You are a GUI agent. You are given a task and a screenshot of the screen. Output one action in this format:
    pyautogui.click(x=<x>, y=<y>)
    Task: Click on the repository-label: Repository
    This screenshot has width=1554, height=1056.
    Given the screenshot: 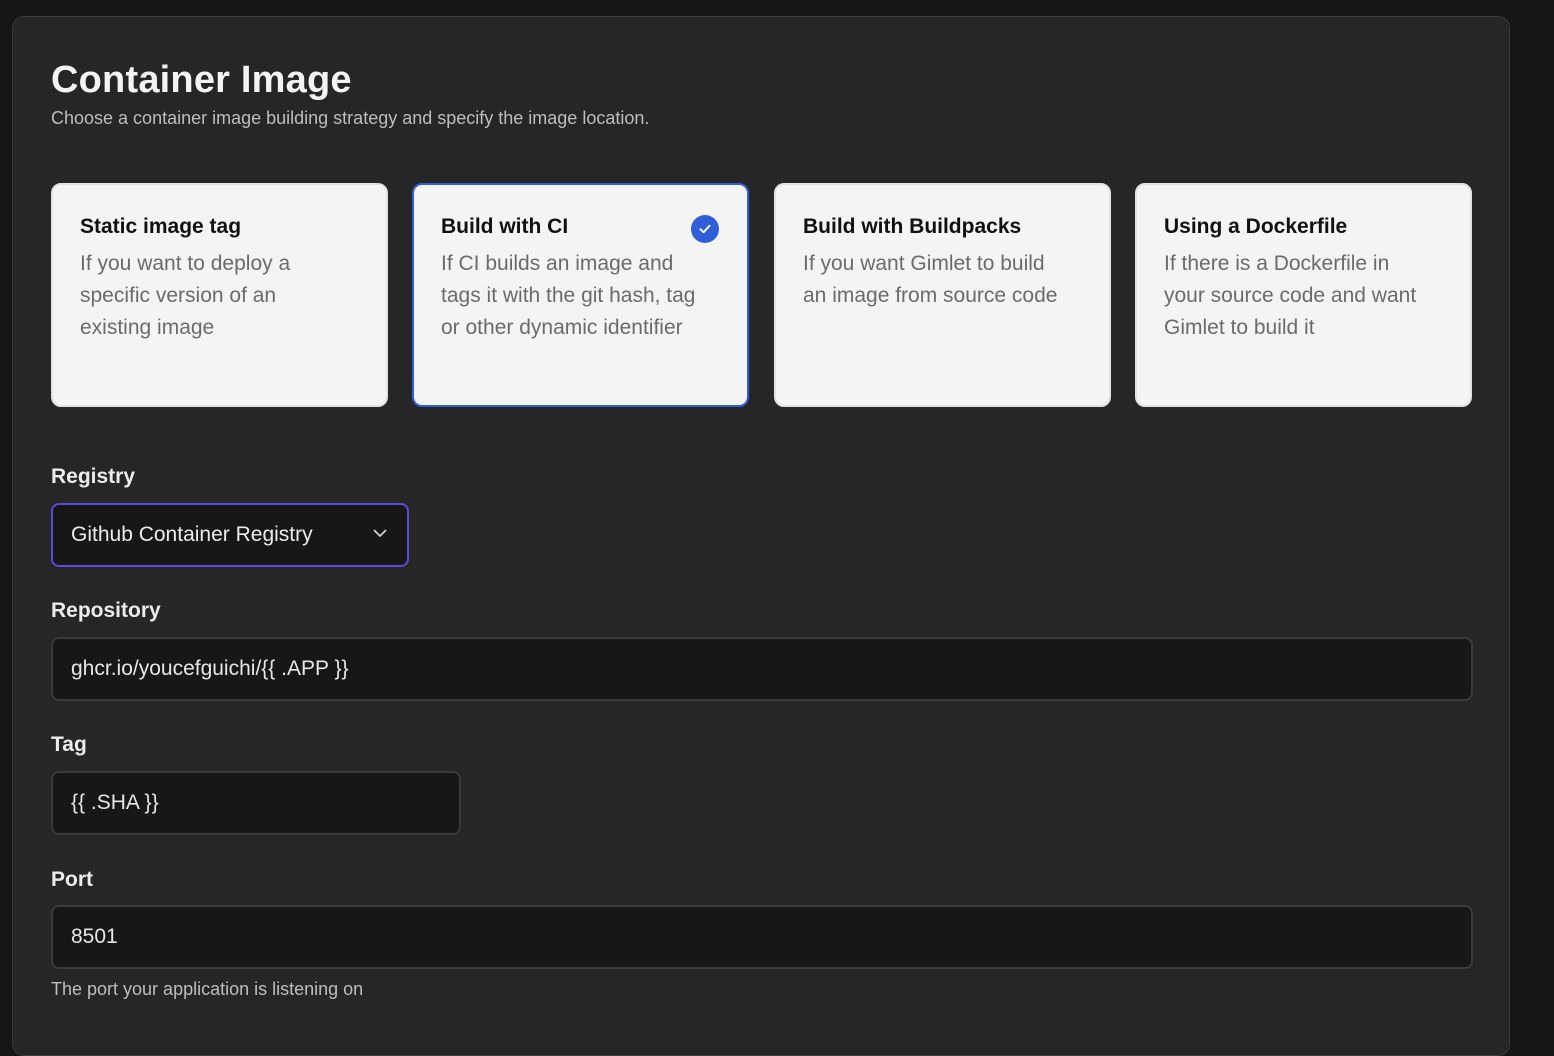 What is the action you would take?
    pyautogui.click(x=106, y=610)
    